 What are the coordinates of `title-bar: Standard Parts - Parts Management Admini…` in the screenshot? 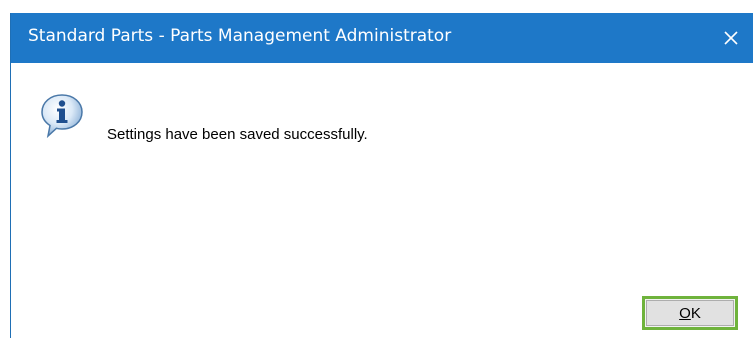 It's located at (382, 38).